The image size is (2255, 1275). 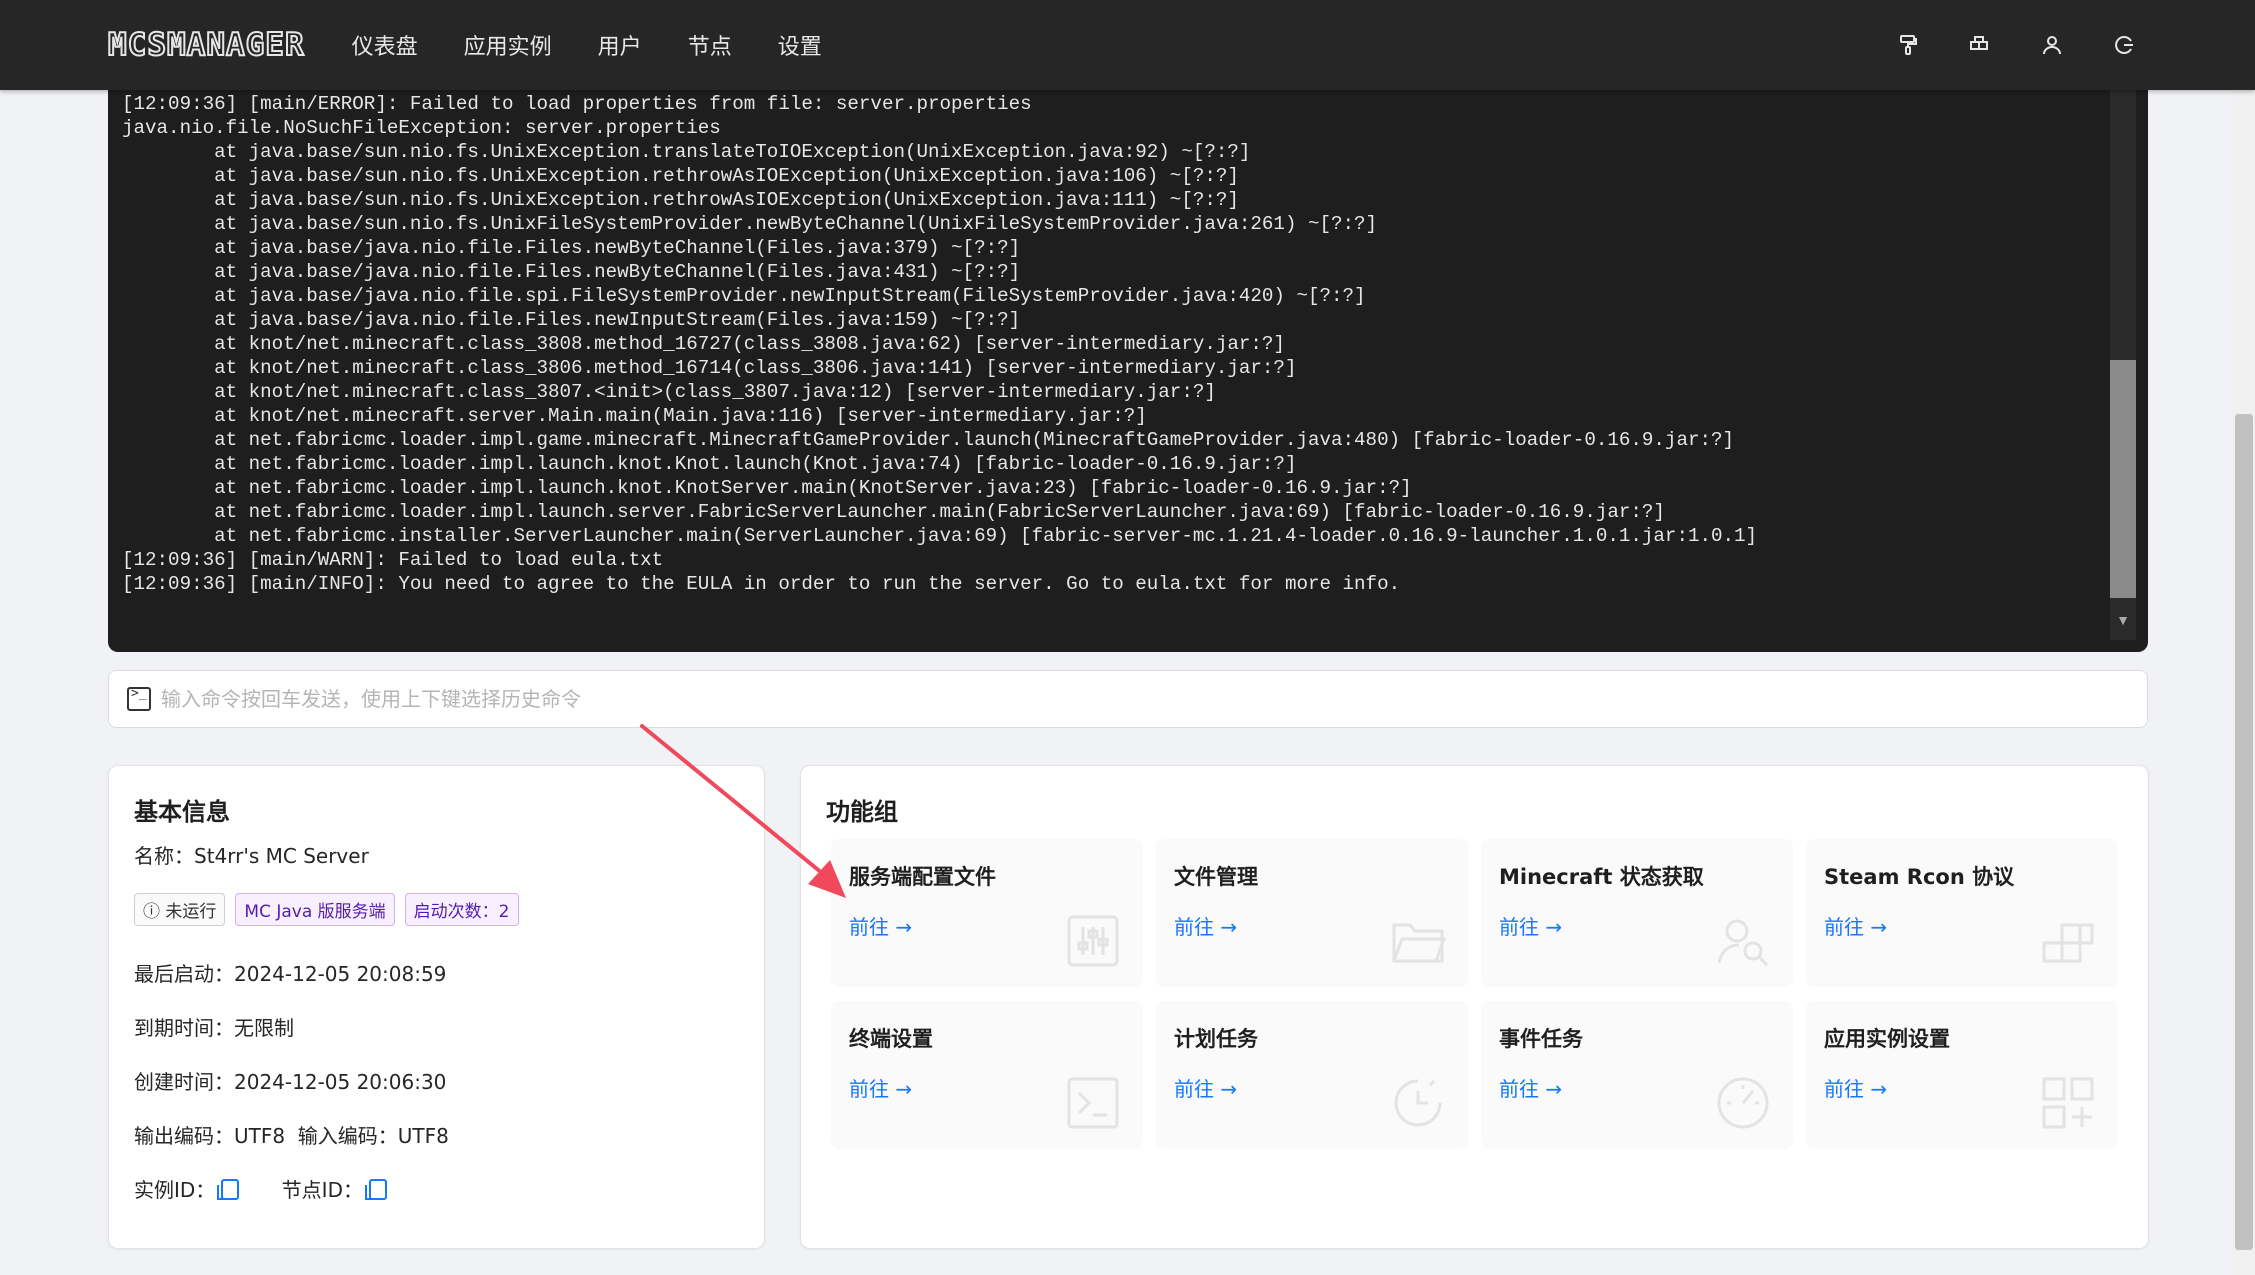 I want to click on fn-server-config: 服务端配置文件 前往 →, so click(x=987, y=913).